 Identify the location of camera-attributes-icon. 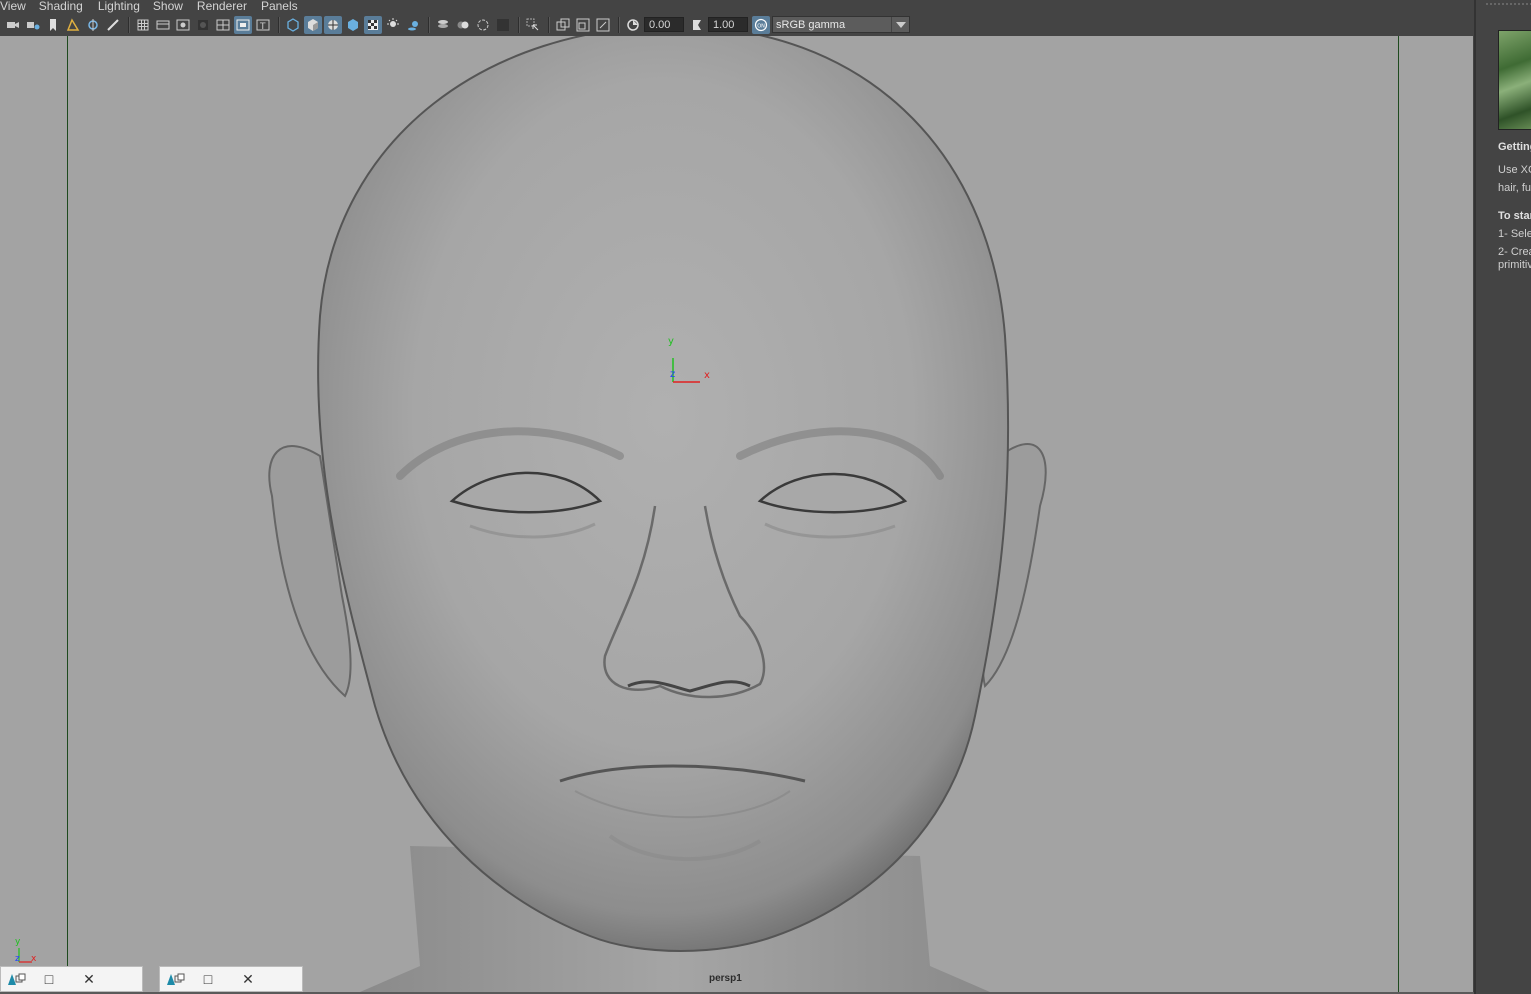
(33, 25).